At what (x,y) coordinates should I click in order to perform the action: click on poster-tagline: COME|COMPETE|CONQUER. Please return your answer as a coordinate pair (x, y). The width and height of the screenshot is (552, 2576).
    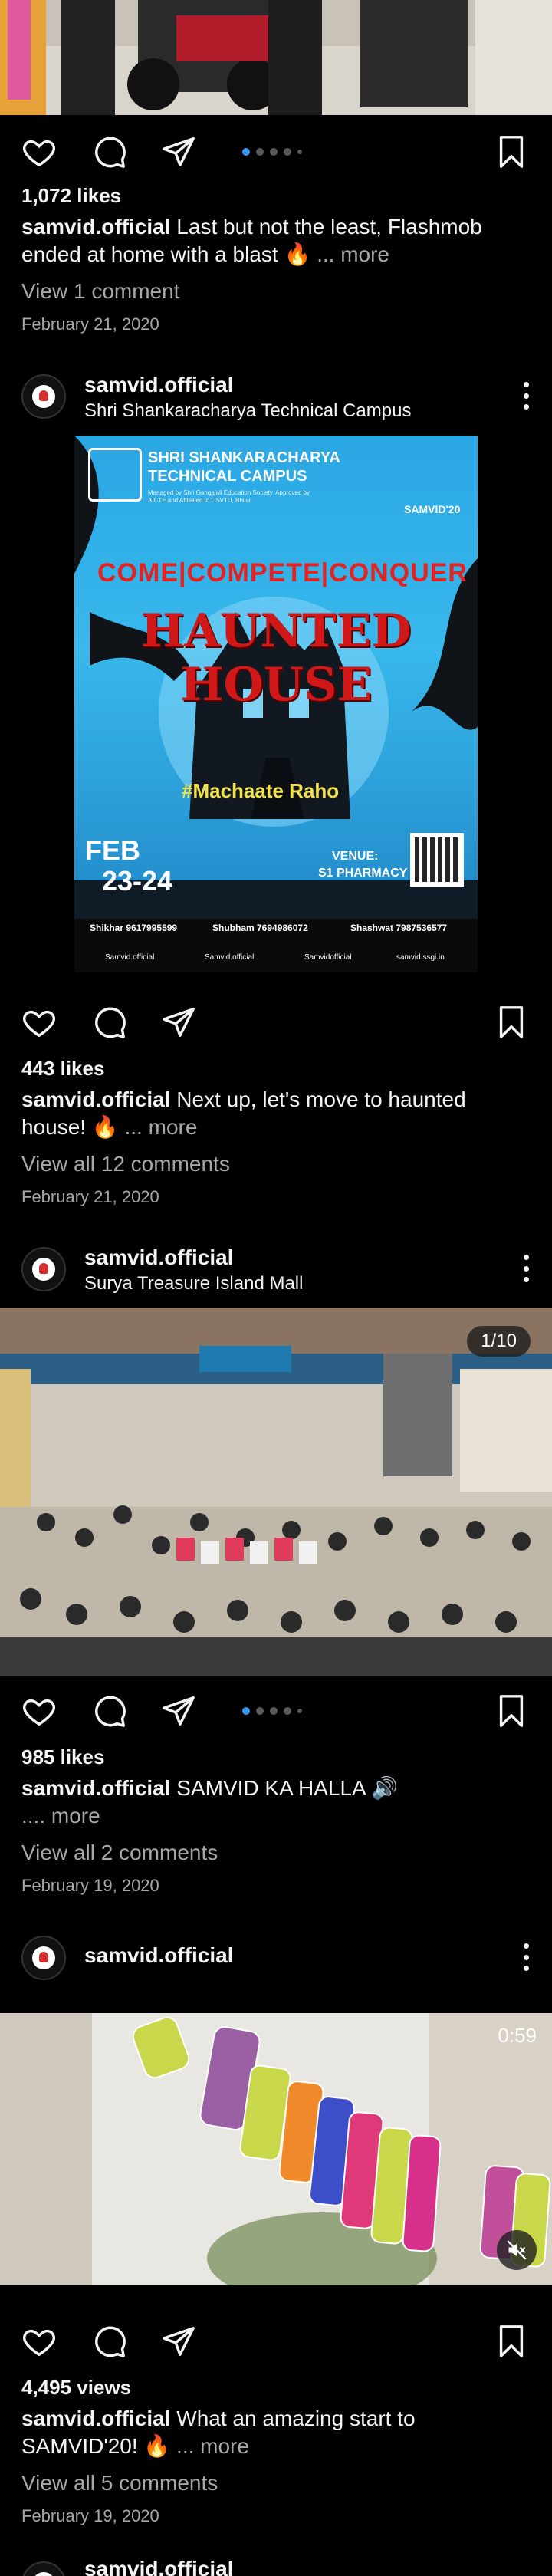
    Looking at the image, I should click on (283, 572).